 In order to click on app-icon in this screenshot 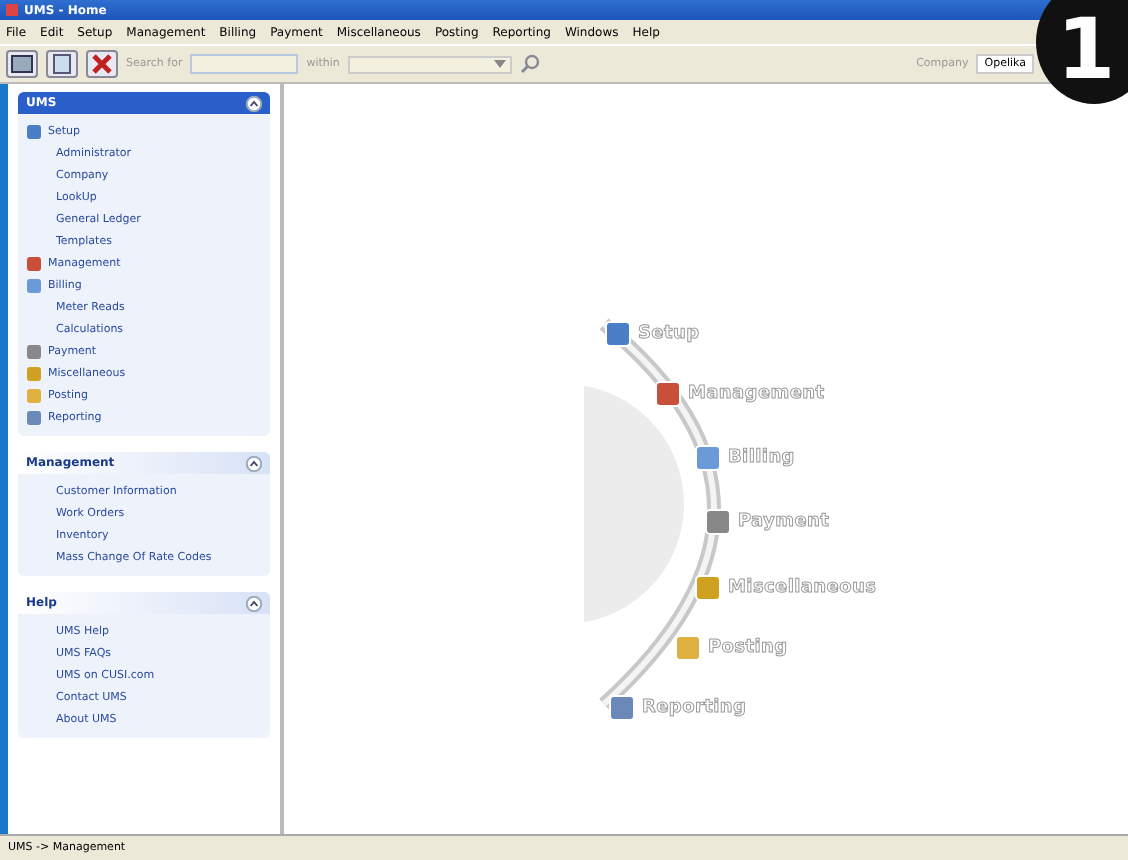, I will do `click(12, 10)`.